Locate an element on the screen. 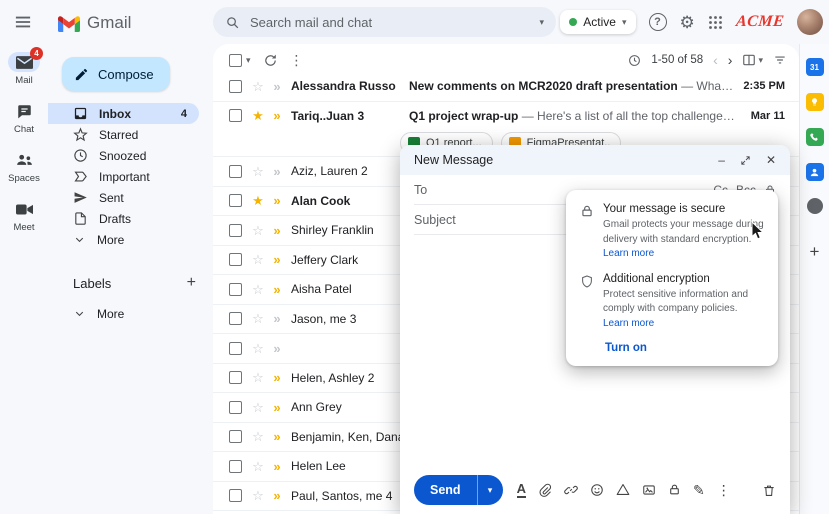 Image resolution: width=829 pixels, height=514 pixels. search-options-caret-icon: ▾ is located at coordinates (541, 22).